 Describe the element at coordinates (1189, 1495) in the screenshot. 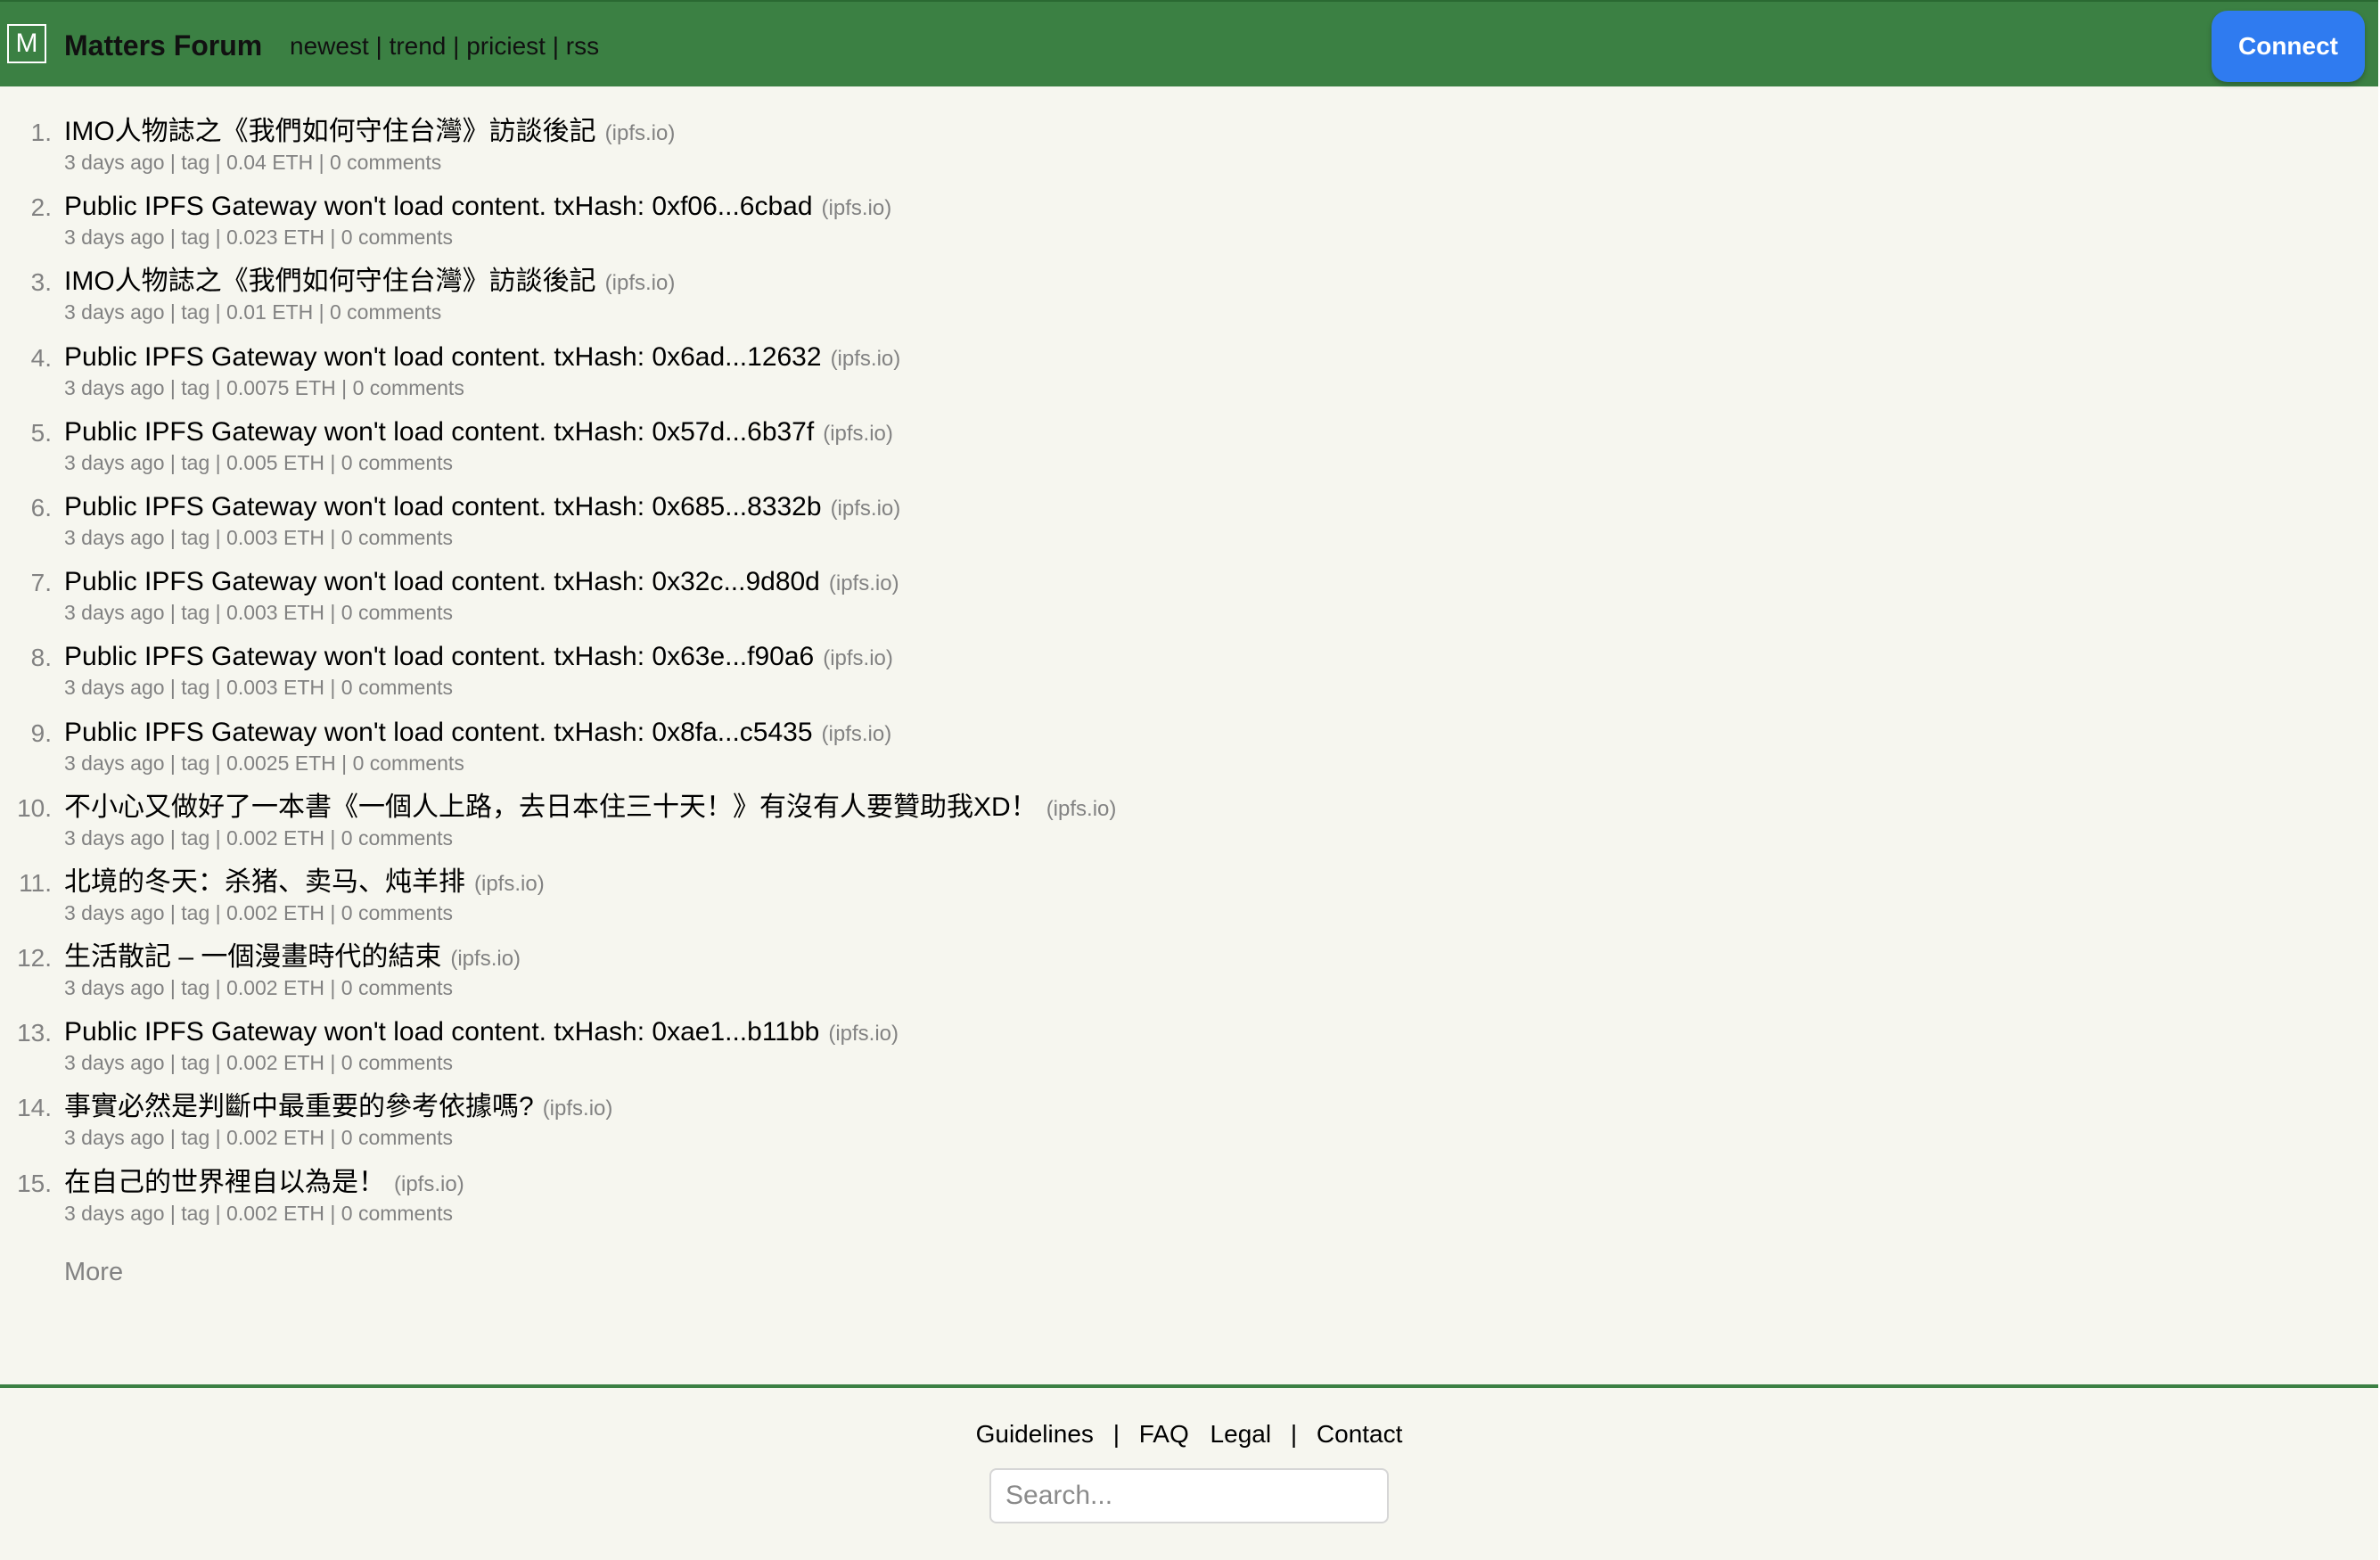

I see `search-input` at that location.